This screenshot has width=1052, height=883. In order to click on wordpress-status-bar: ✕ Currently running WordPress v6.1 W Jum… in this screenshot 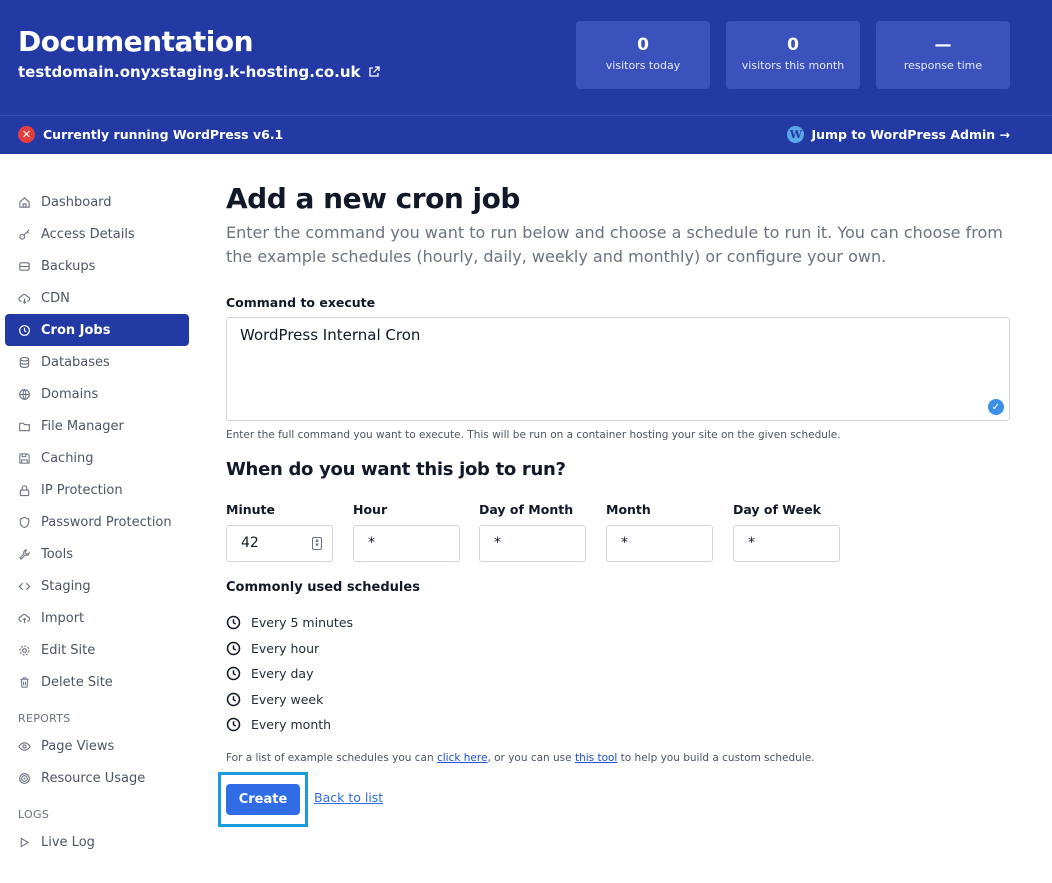, I will do `click(526, 134)`.